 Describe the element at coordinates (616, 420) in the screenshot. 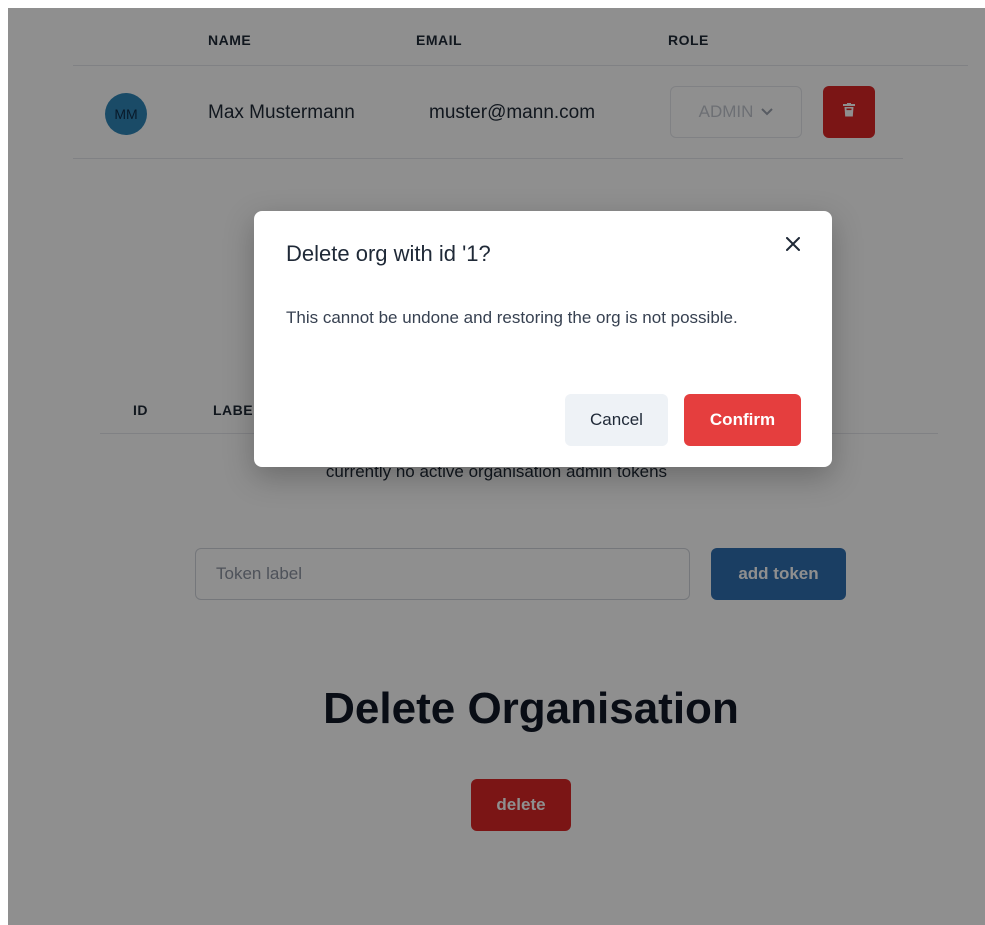

I see `cancel-button: Cancel` at that location.